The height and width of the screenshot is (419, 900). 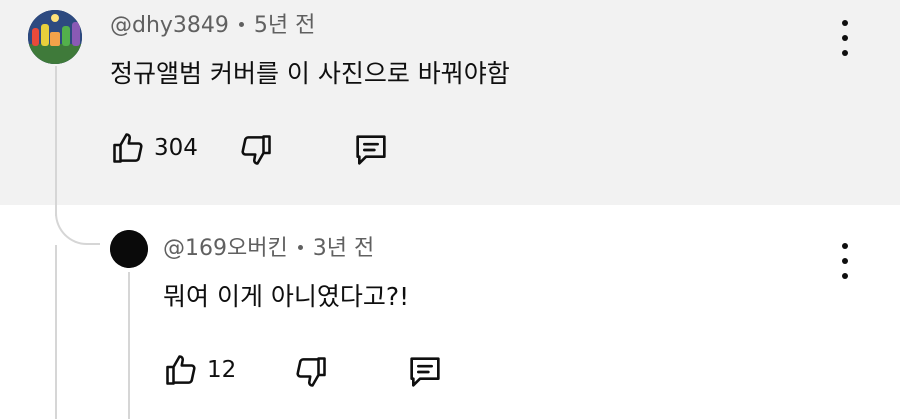 I want to click on thread-line-curve, so click(x=77, y=220).